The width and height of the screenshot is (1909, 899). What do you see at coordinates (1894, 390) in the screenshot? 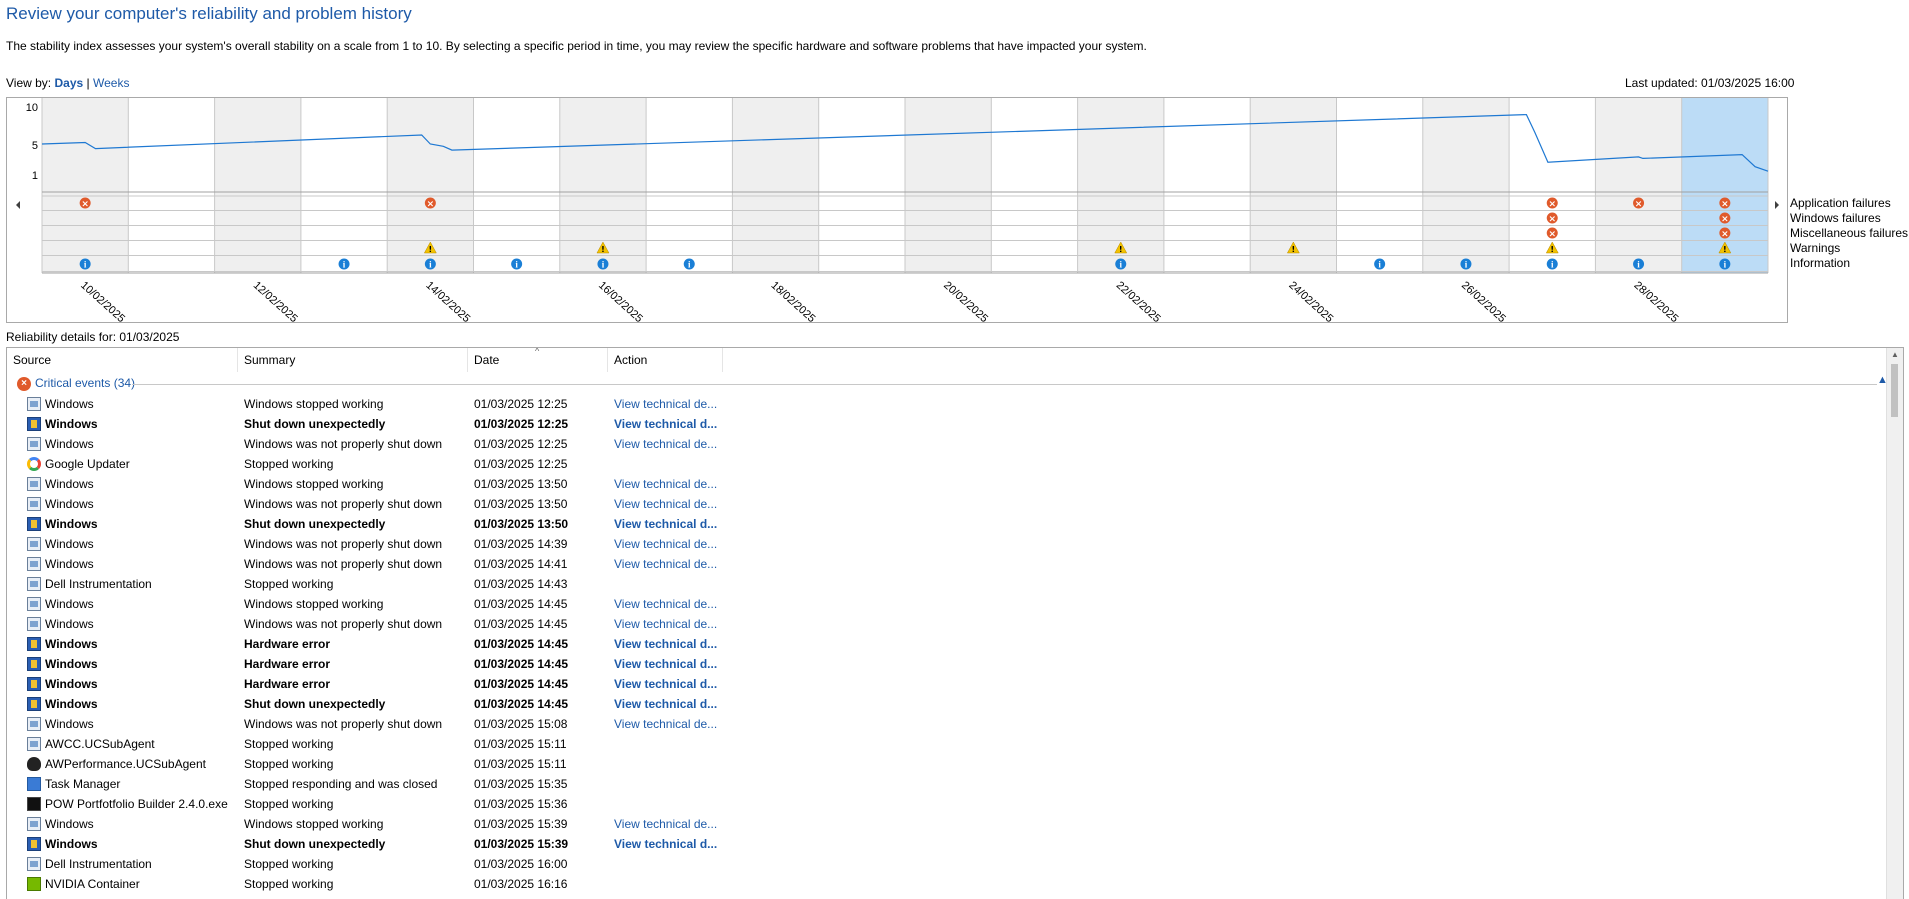
I see `scrollbar-thumb` at bounding box center [1894, 390].